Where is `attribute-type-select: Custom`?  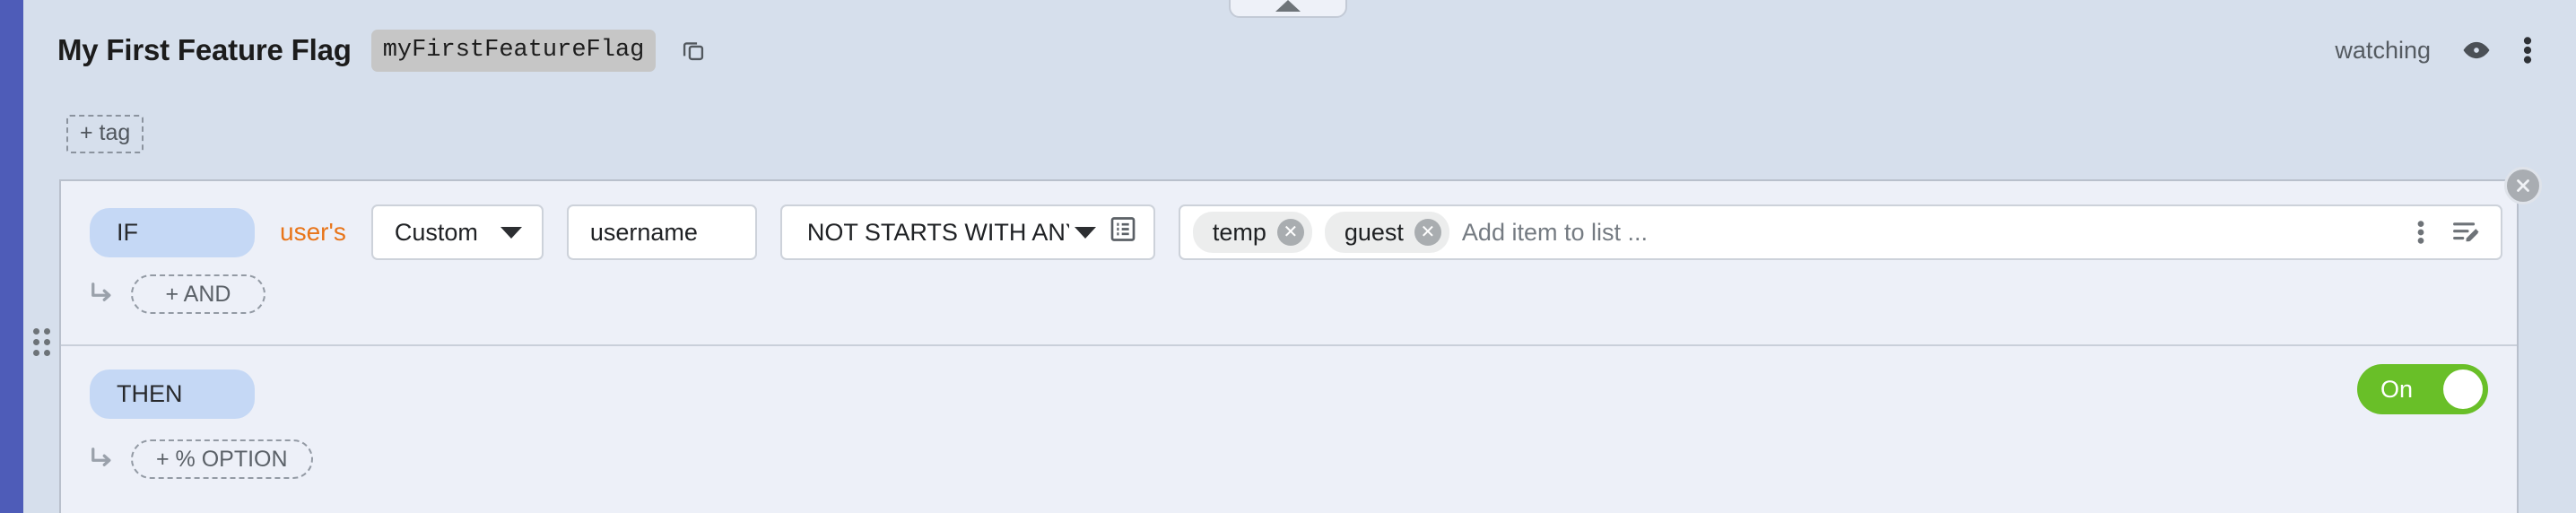 attribute-type-select: Custom is located at coordinates (457, 232).